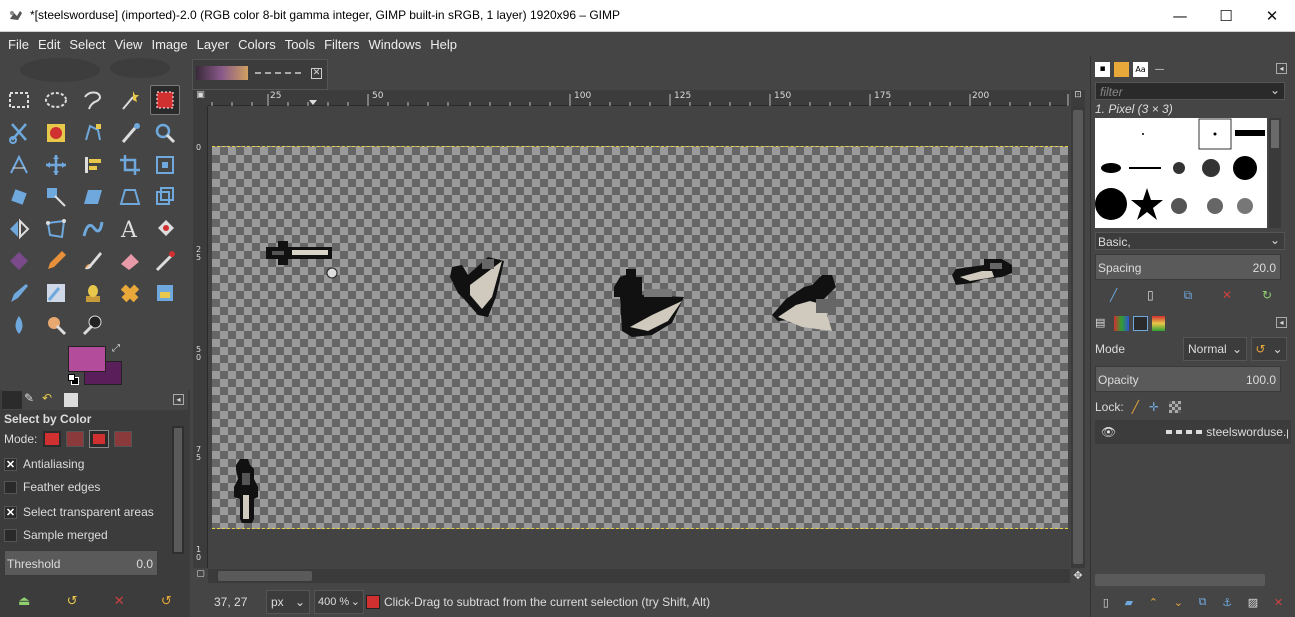 The width and height of the screenshot is (1295, 617). I want to click on free-select-tool, so click(93, 100).